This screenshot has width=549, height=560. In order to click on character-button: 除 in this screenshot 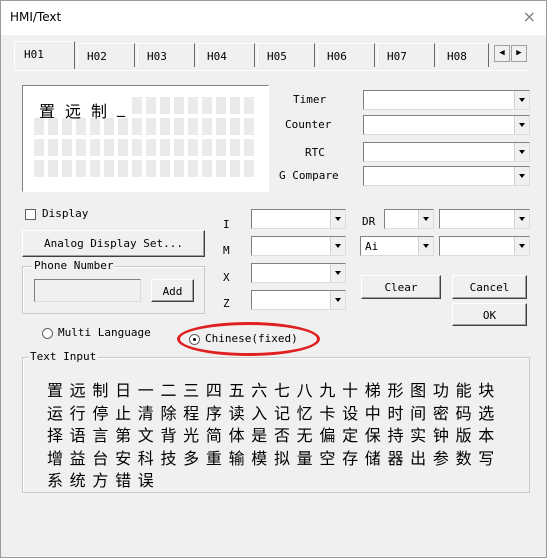, I will do `click(169, 412)`.